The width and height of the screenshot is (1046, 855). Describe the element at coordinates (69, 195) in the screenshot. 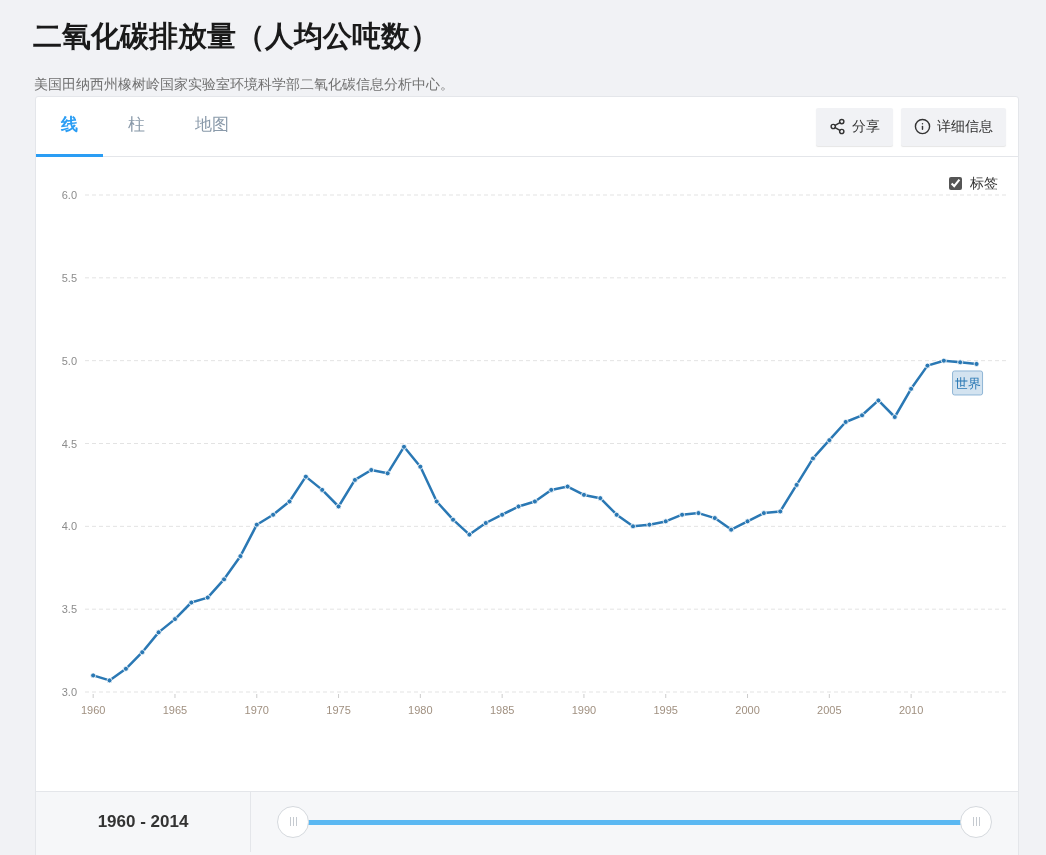

I see `y-axis-label: 6.0` at that location.